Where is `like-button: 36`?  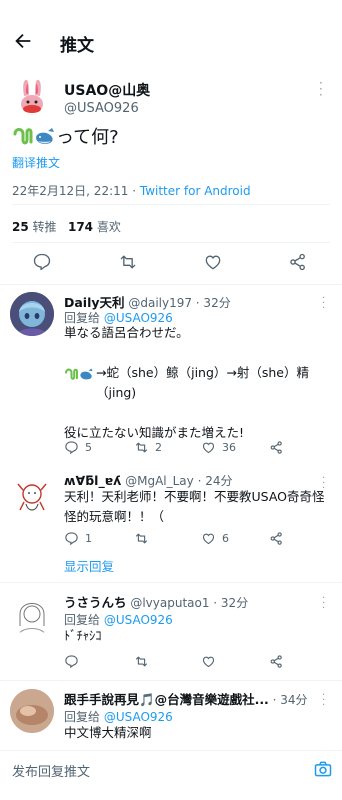 like-button: 36 is located at coordinates (218, 447).